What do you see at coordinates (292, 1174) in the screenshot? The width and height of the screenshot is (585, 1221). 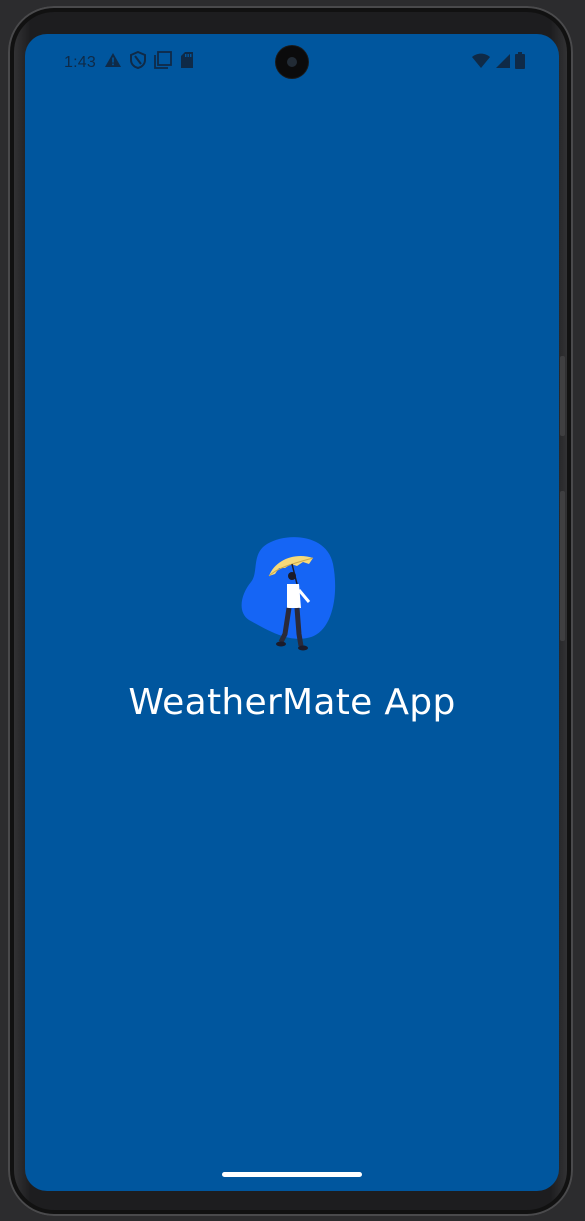 I see `home-gesture-bar` at bounding box center [292, 1174].